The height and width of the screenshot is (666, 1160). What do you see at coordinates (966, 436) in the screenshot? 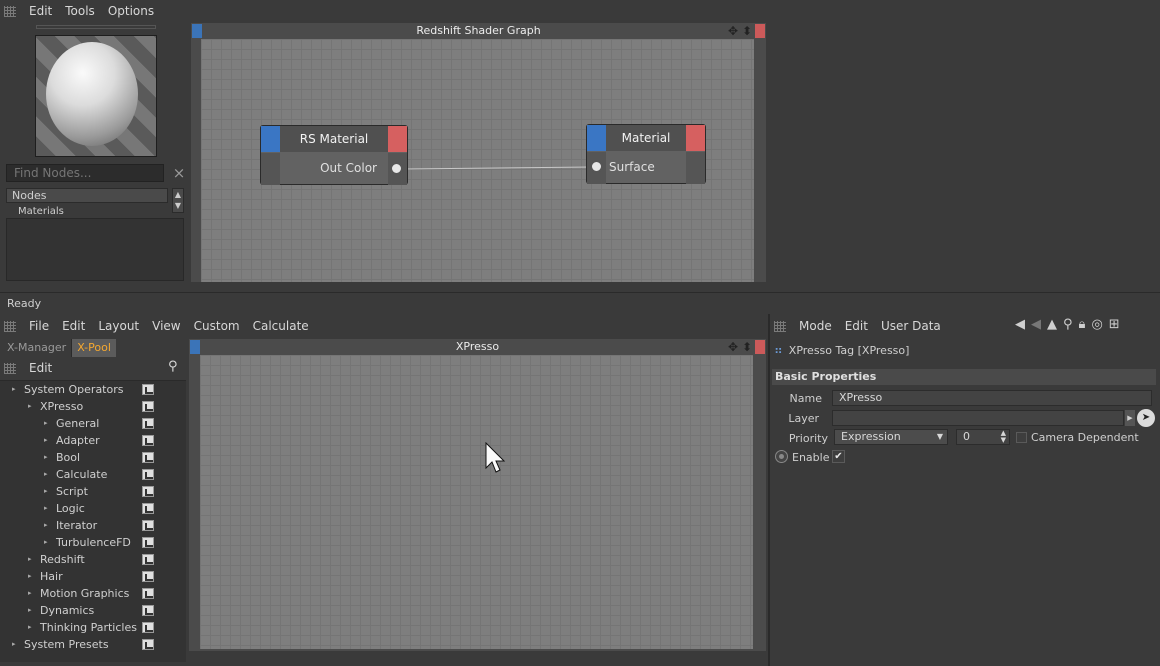
I see `priority-number: 0` at bounding box center [966, 436].